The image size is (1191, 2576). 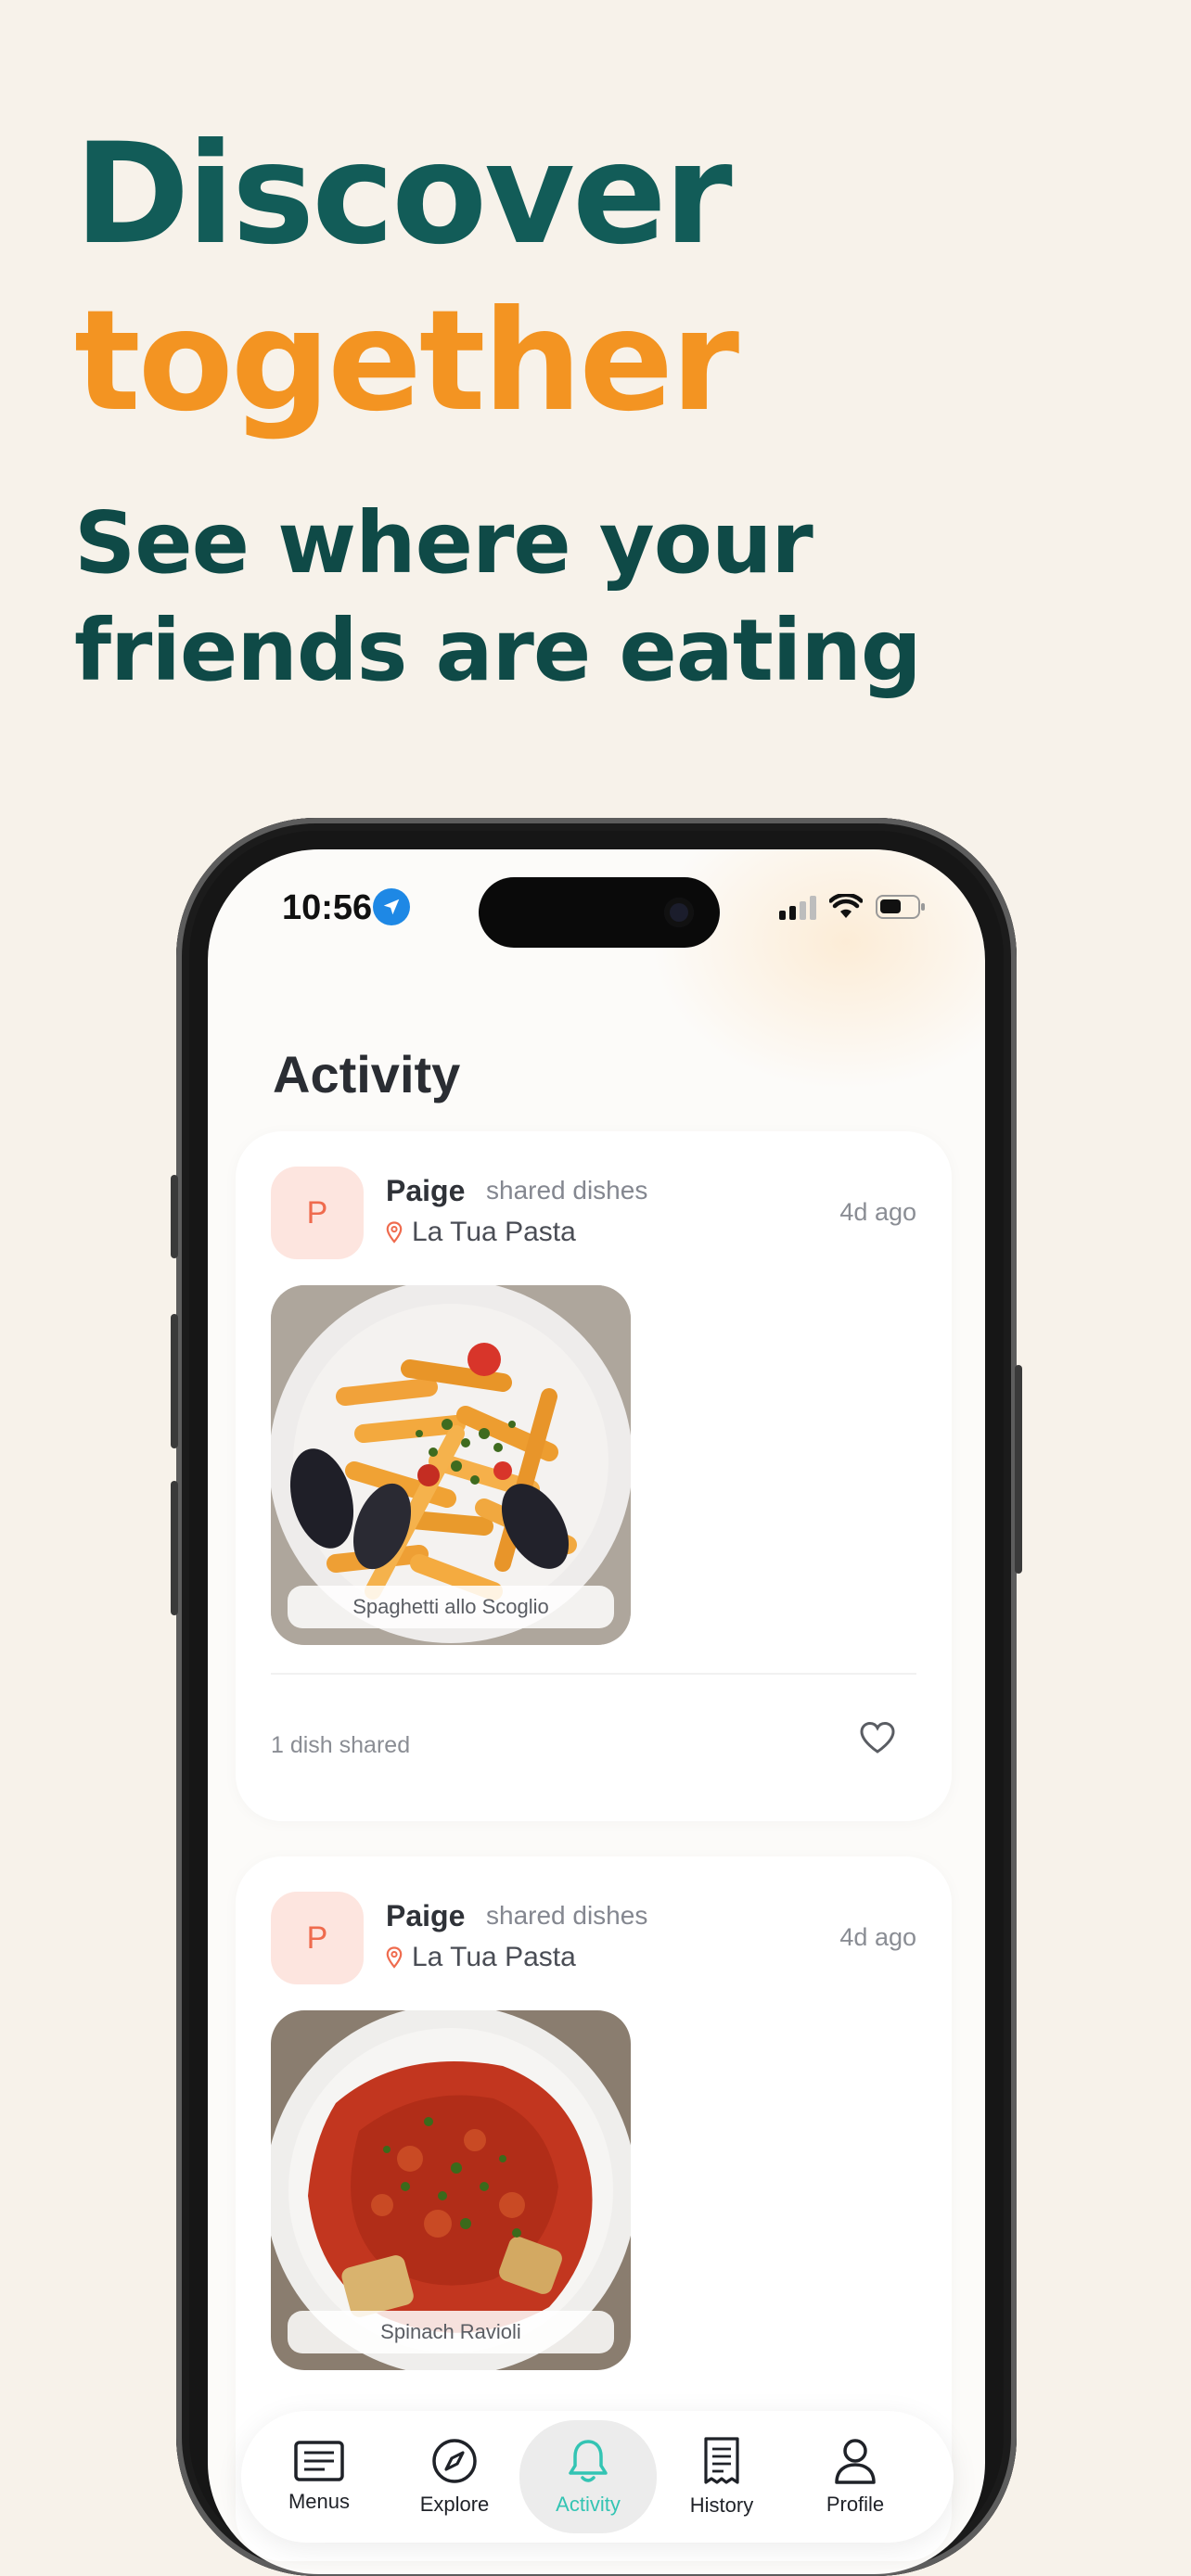 I want to click on tab-label: History, so click(x=721, y=2505).